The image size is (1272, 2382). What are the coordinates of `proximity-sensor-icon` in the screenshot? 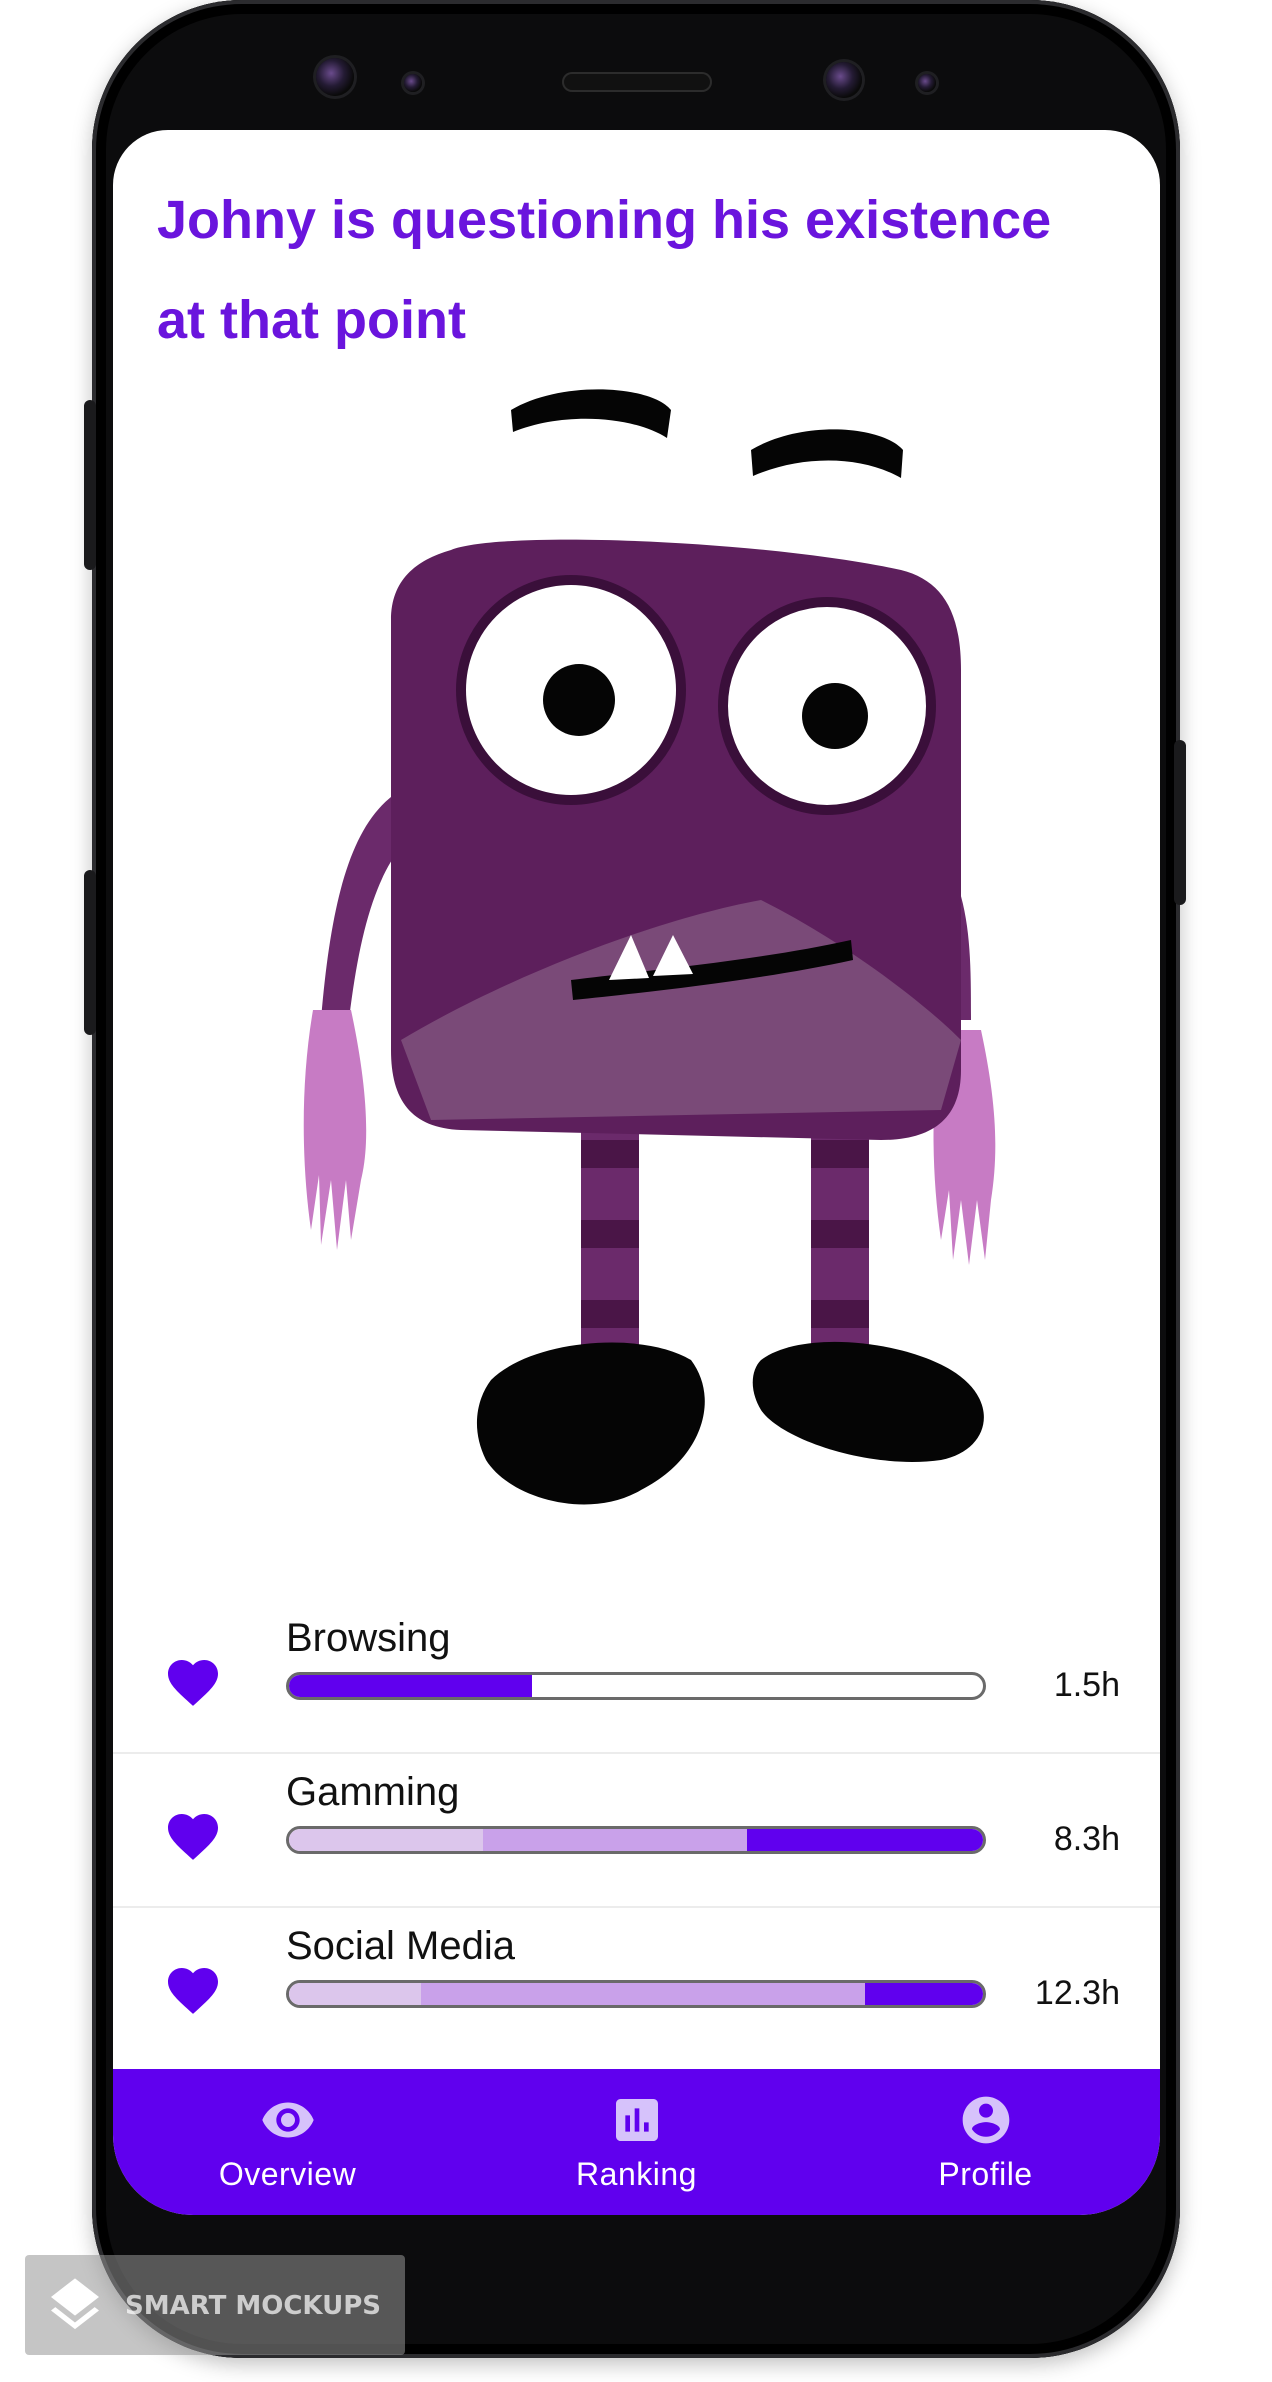 It's located at (413, 83).